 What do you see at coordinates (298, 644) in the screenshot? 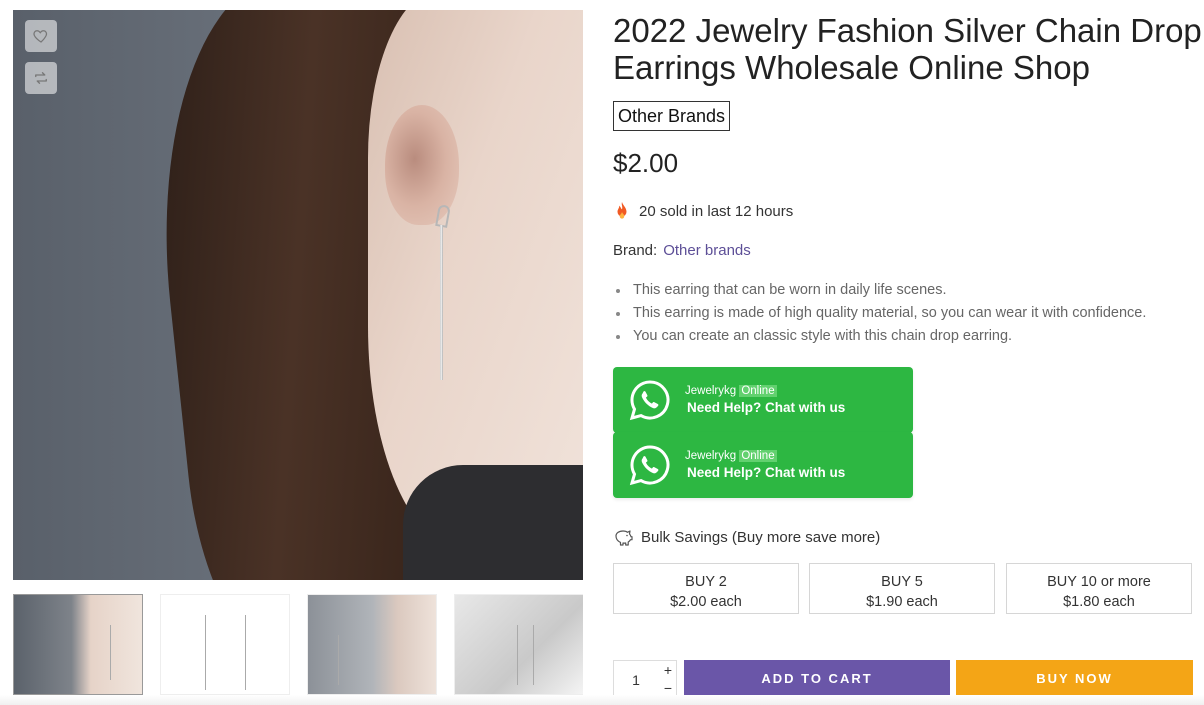
I see `thumbnail-strip` at bounding box center [298, 644].